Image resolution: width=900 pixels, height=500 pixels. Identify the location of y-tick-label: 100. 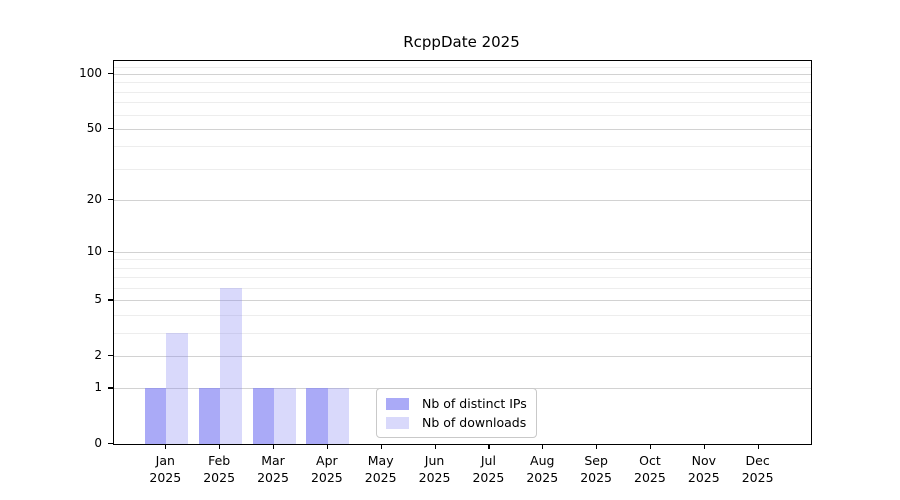
(90, 73).